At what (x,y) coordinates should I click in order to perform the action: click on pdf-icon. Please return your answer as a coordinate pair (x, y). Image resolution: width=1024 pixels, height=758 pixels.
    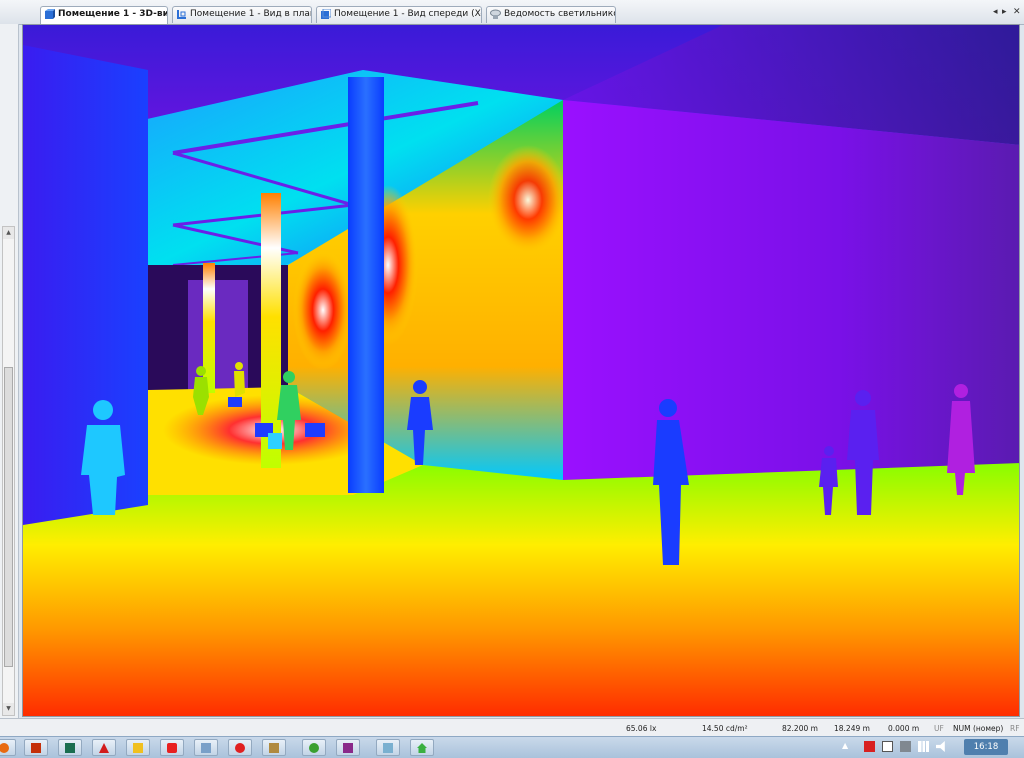
    Looking at the image, I should click on (104, 748).